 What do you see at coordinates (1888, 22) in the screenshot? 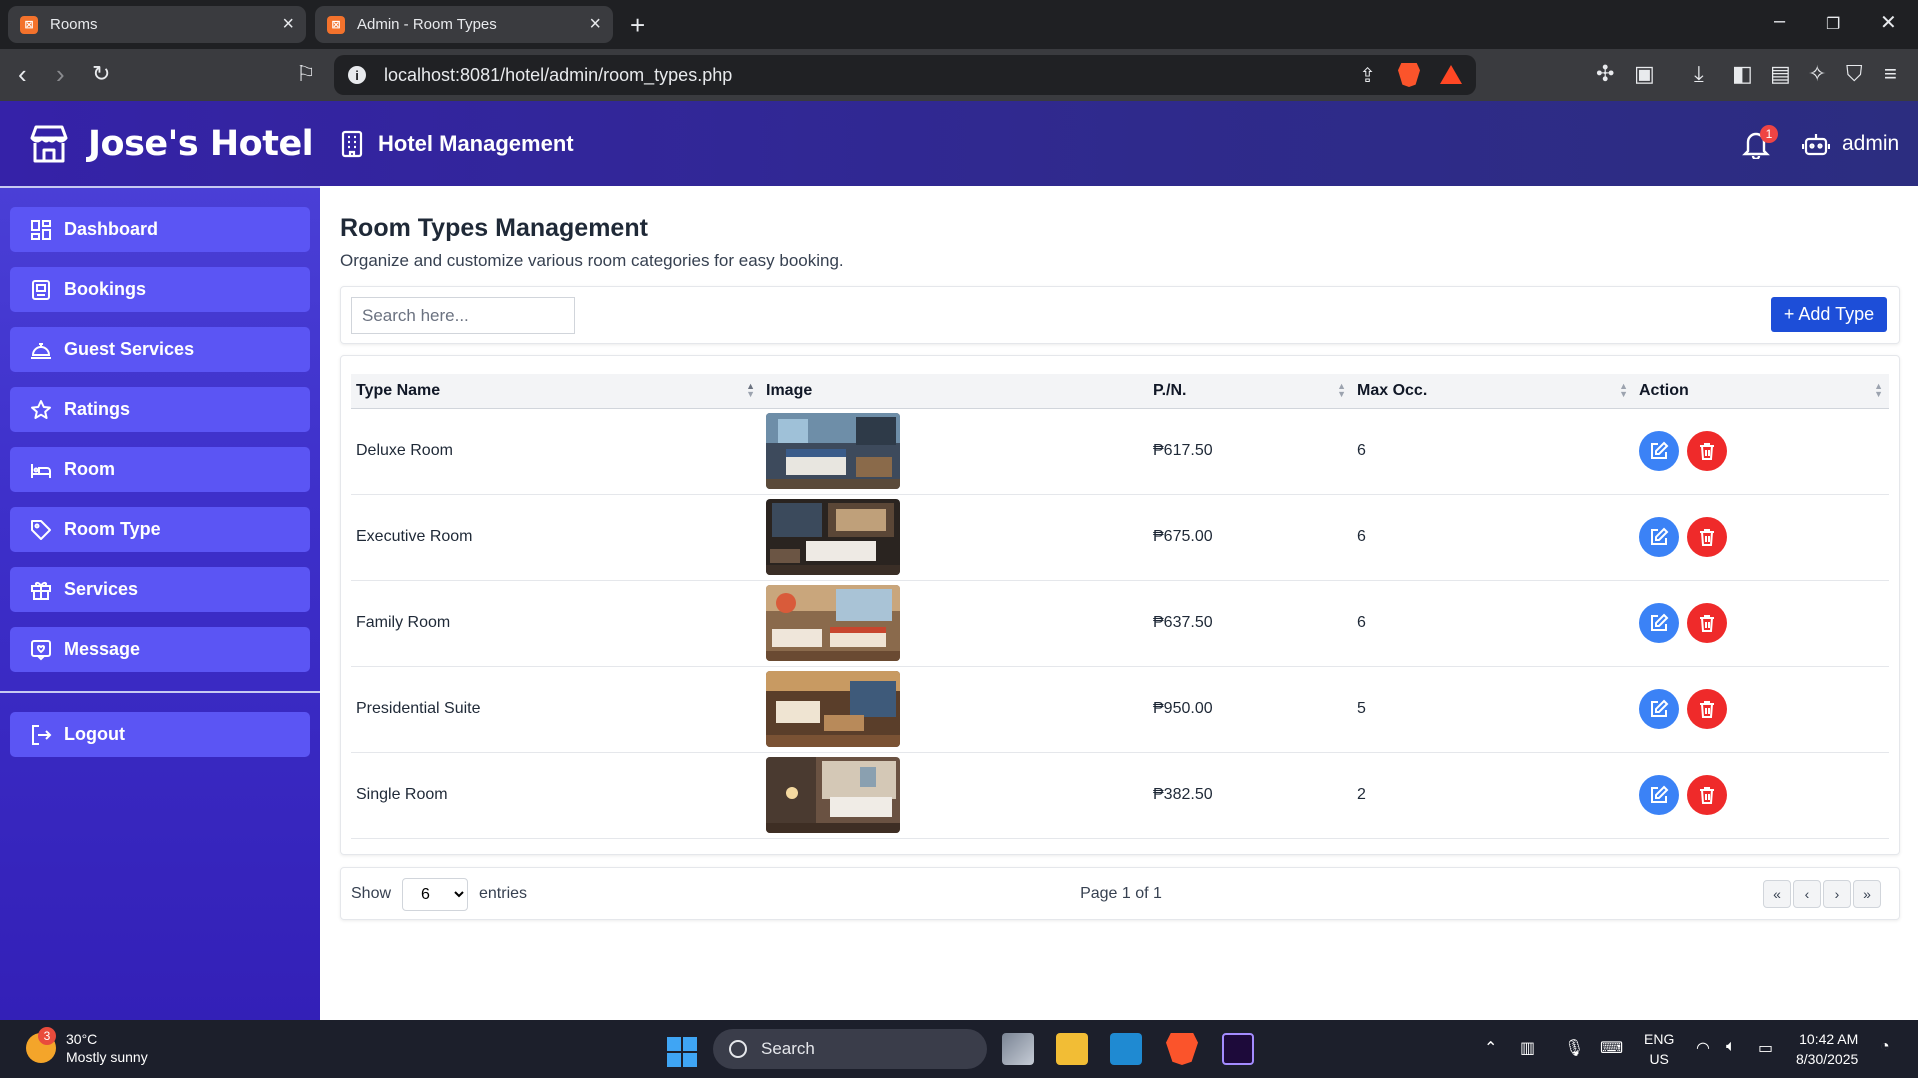
I see `window-close-icon: ✕` at bounding box center [1888, 22].